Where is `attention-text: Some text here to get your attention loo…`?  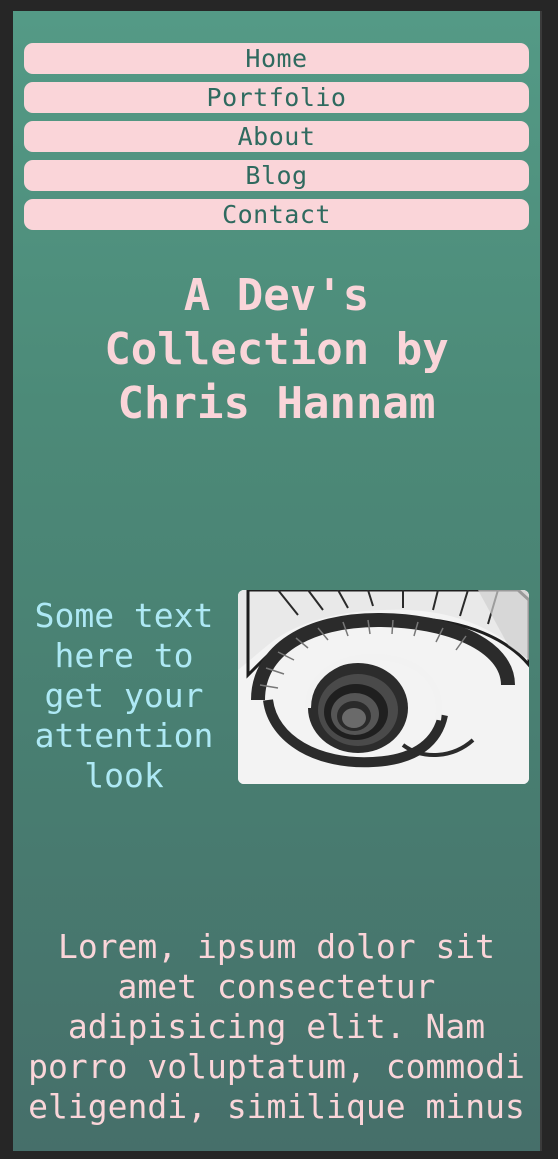 attention-text: Some text here to get your attention loo… is located at coordinates (124, 695).